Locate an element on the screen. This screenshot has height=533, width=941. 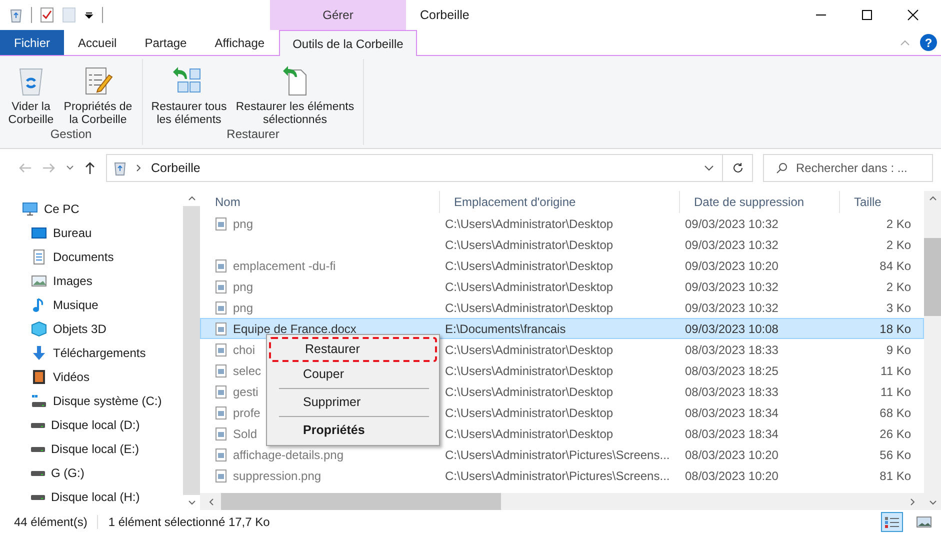
sidebar-item: G (G:) is located at coordinates (102, 473).